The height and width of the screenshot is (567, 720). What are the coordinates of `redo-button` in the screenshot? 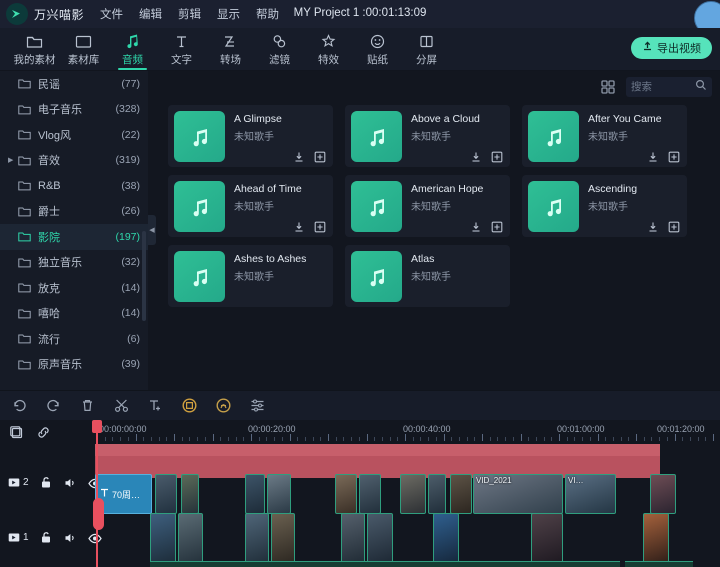 It's located at (53, 405).